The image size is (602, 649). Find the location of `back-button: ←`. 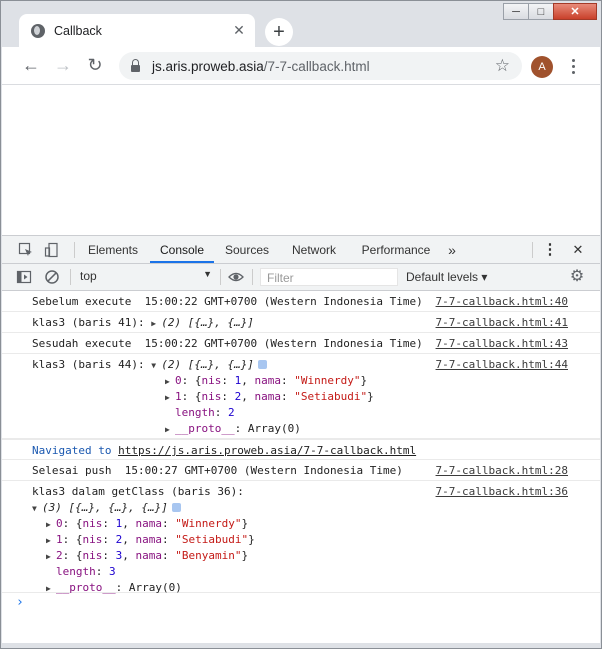

back-button: ← is located at coordinates (31, 65).